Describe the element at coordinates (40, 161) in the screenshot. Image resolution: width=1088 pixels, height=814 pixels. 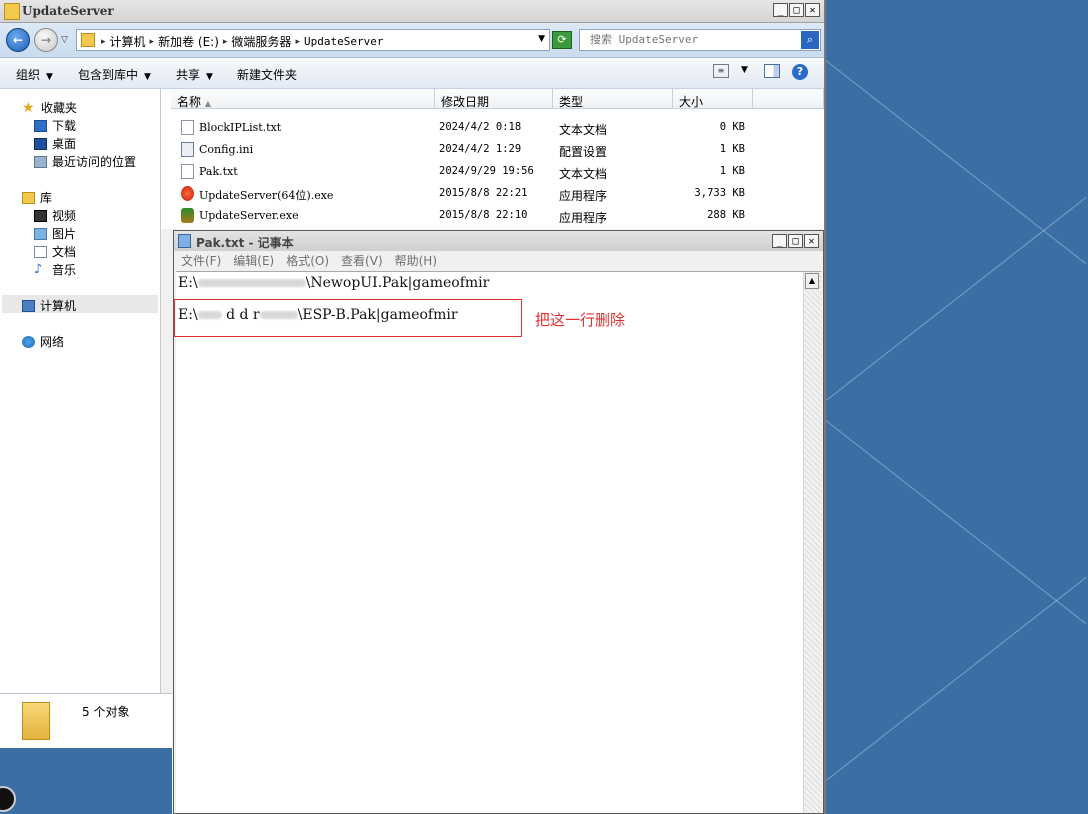
I see `recent-places-icon` at that location.